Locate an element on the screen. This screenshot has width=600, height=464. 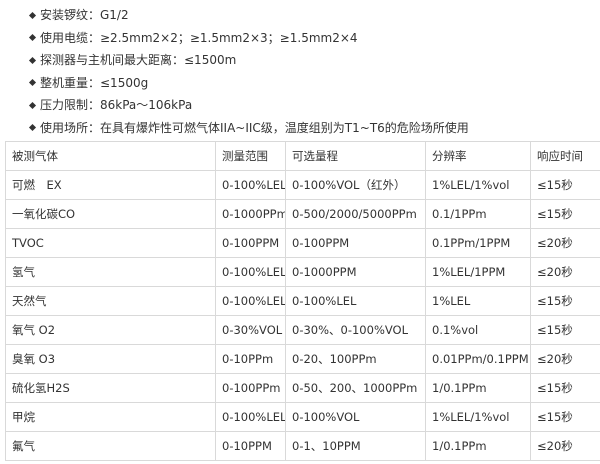
header-range: 测量范围 is located at coordinates (250, 156).